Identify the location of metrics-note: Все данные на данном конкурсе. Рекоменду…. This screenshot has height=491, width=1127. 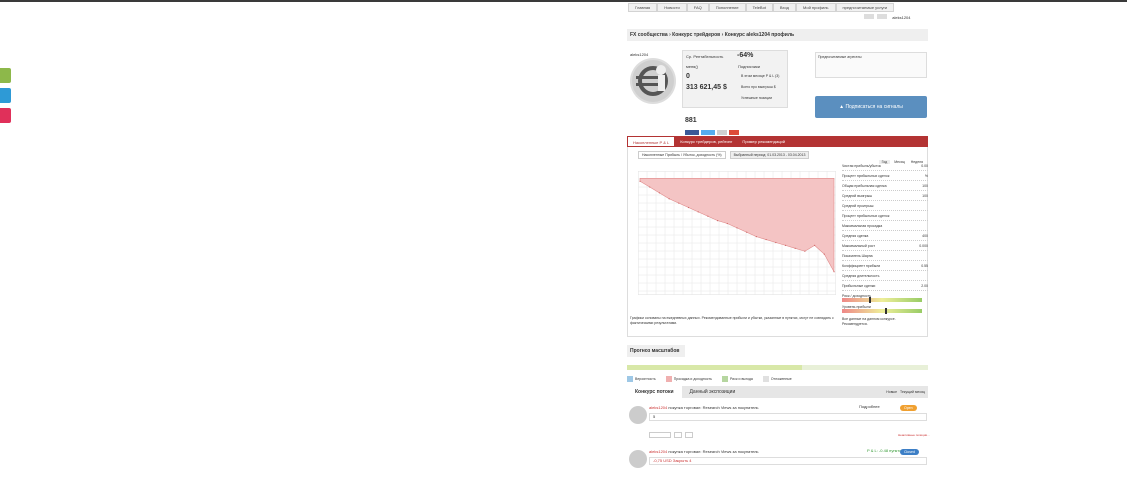
(869, 321).